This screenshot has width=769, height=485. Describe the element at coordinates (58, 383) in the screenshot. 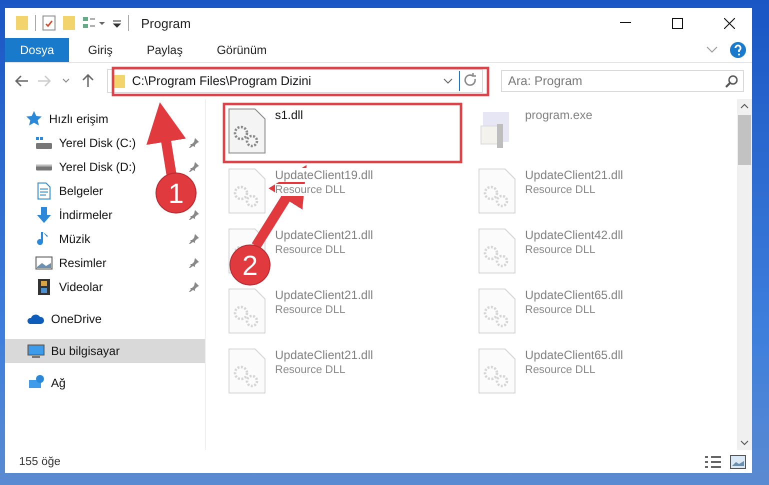

I see `sidebar-item: Ağ` at that location.